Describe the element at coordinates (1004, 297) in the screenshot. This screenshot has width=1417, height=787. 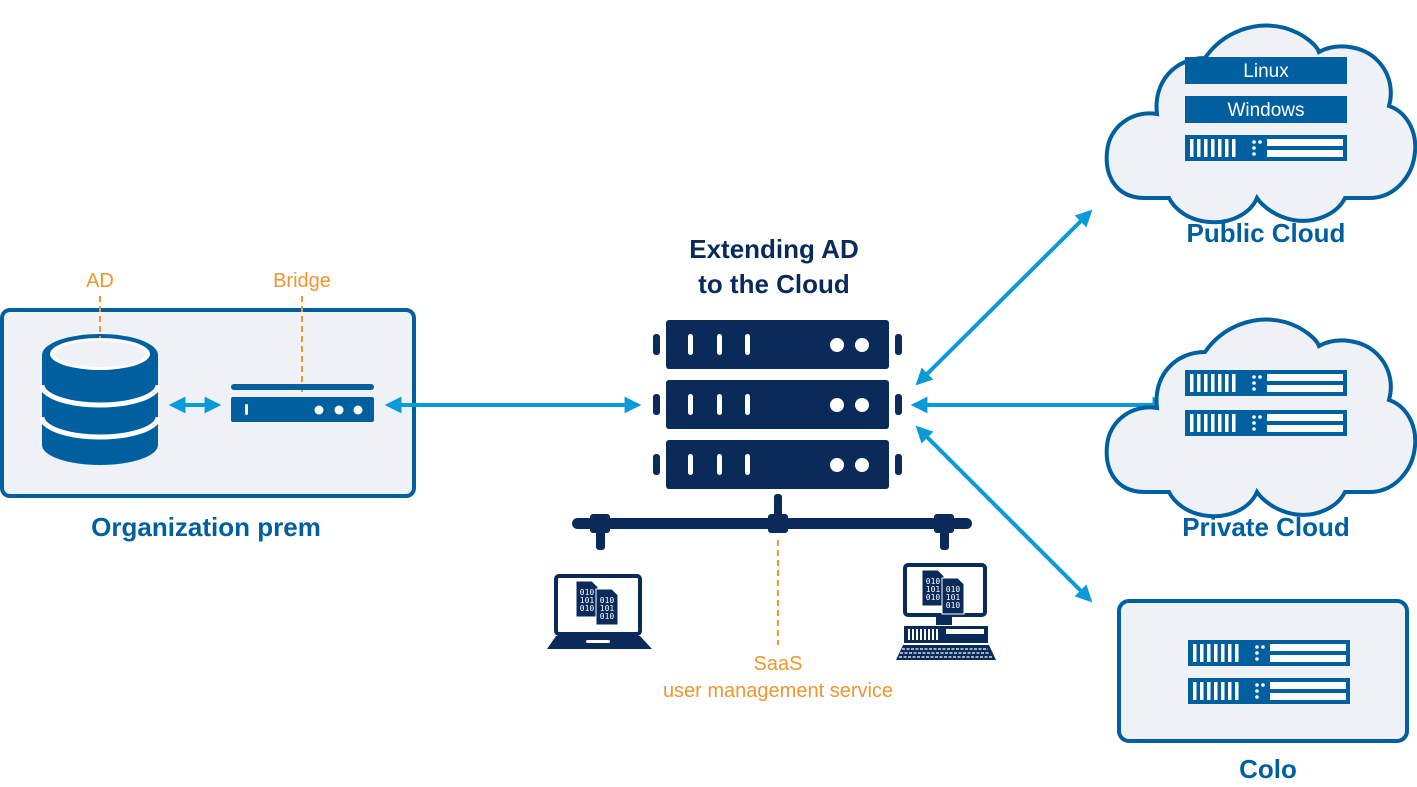
I see `public-cloud-arrow` at that location.